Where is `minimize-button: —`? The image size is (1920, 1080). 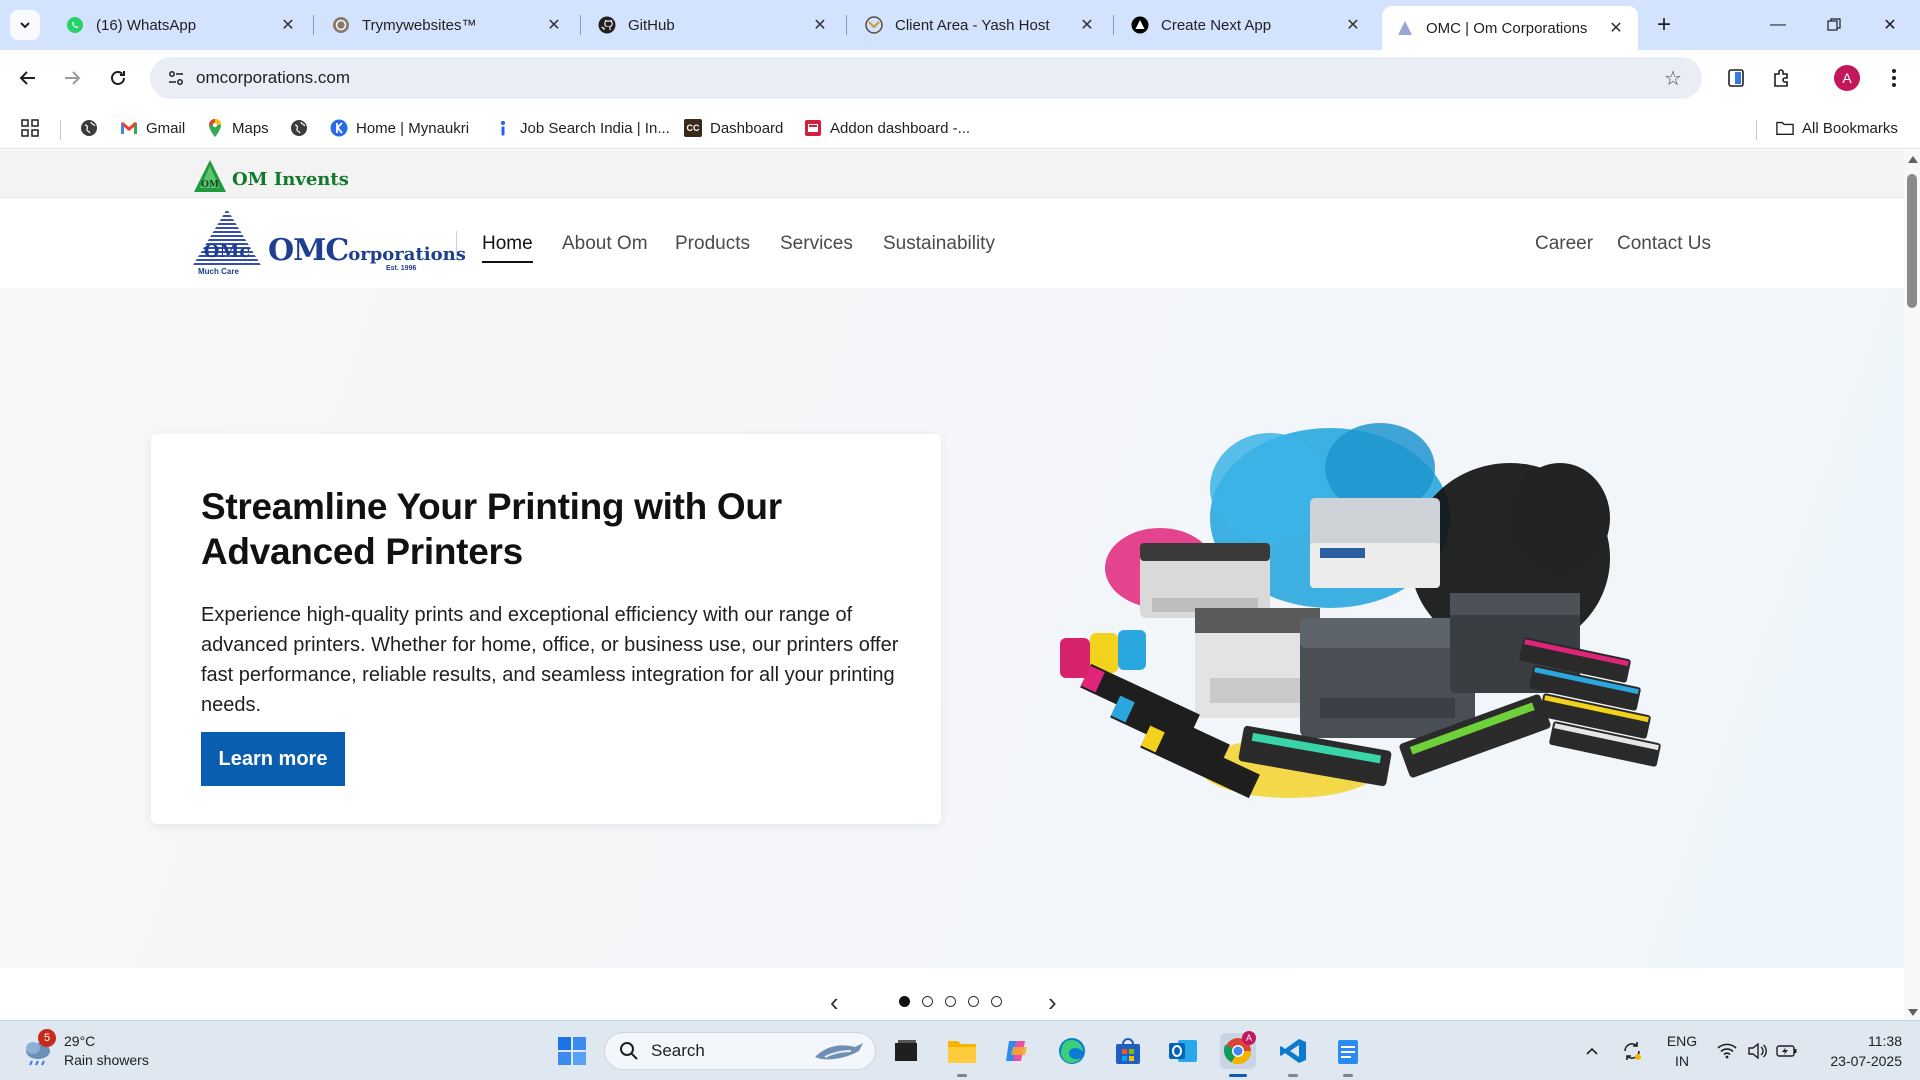 minimize-button: — is located at coordinates (1778, 25).